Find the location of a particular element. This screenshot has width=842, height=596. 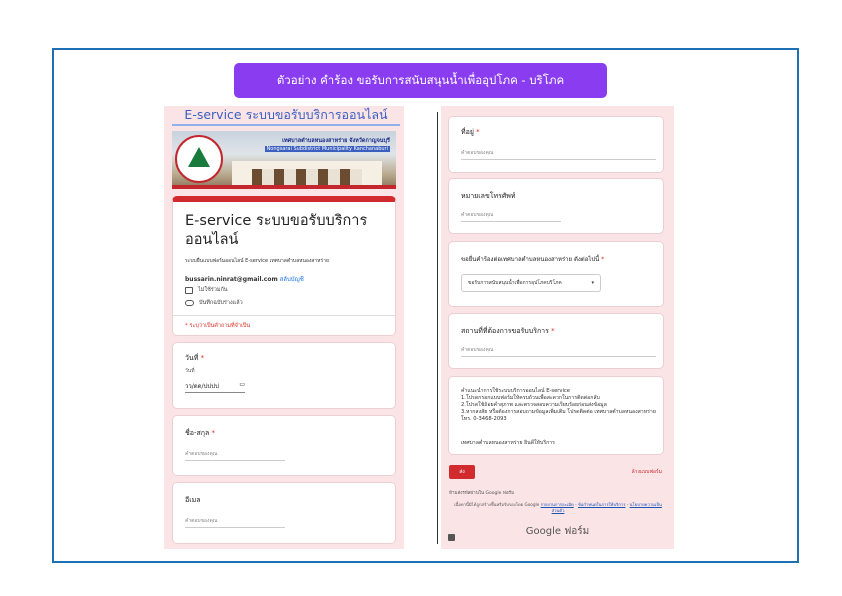

draft-saved-row: บันทึกฉบับร่างแล้ว is located at coordinates (214, 303).